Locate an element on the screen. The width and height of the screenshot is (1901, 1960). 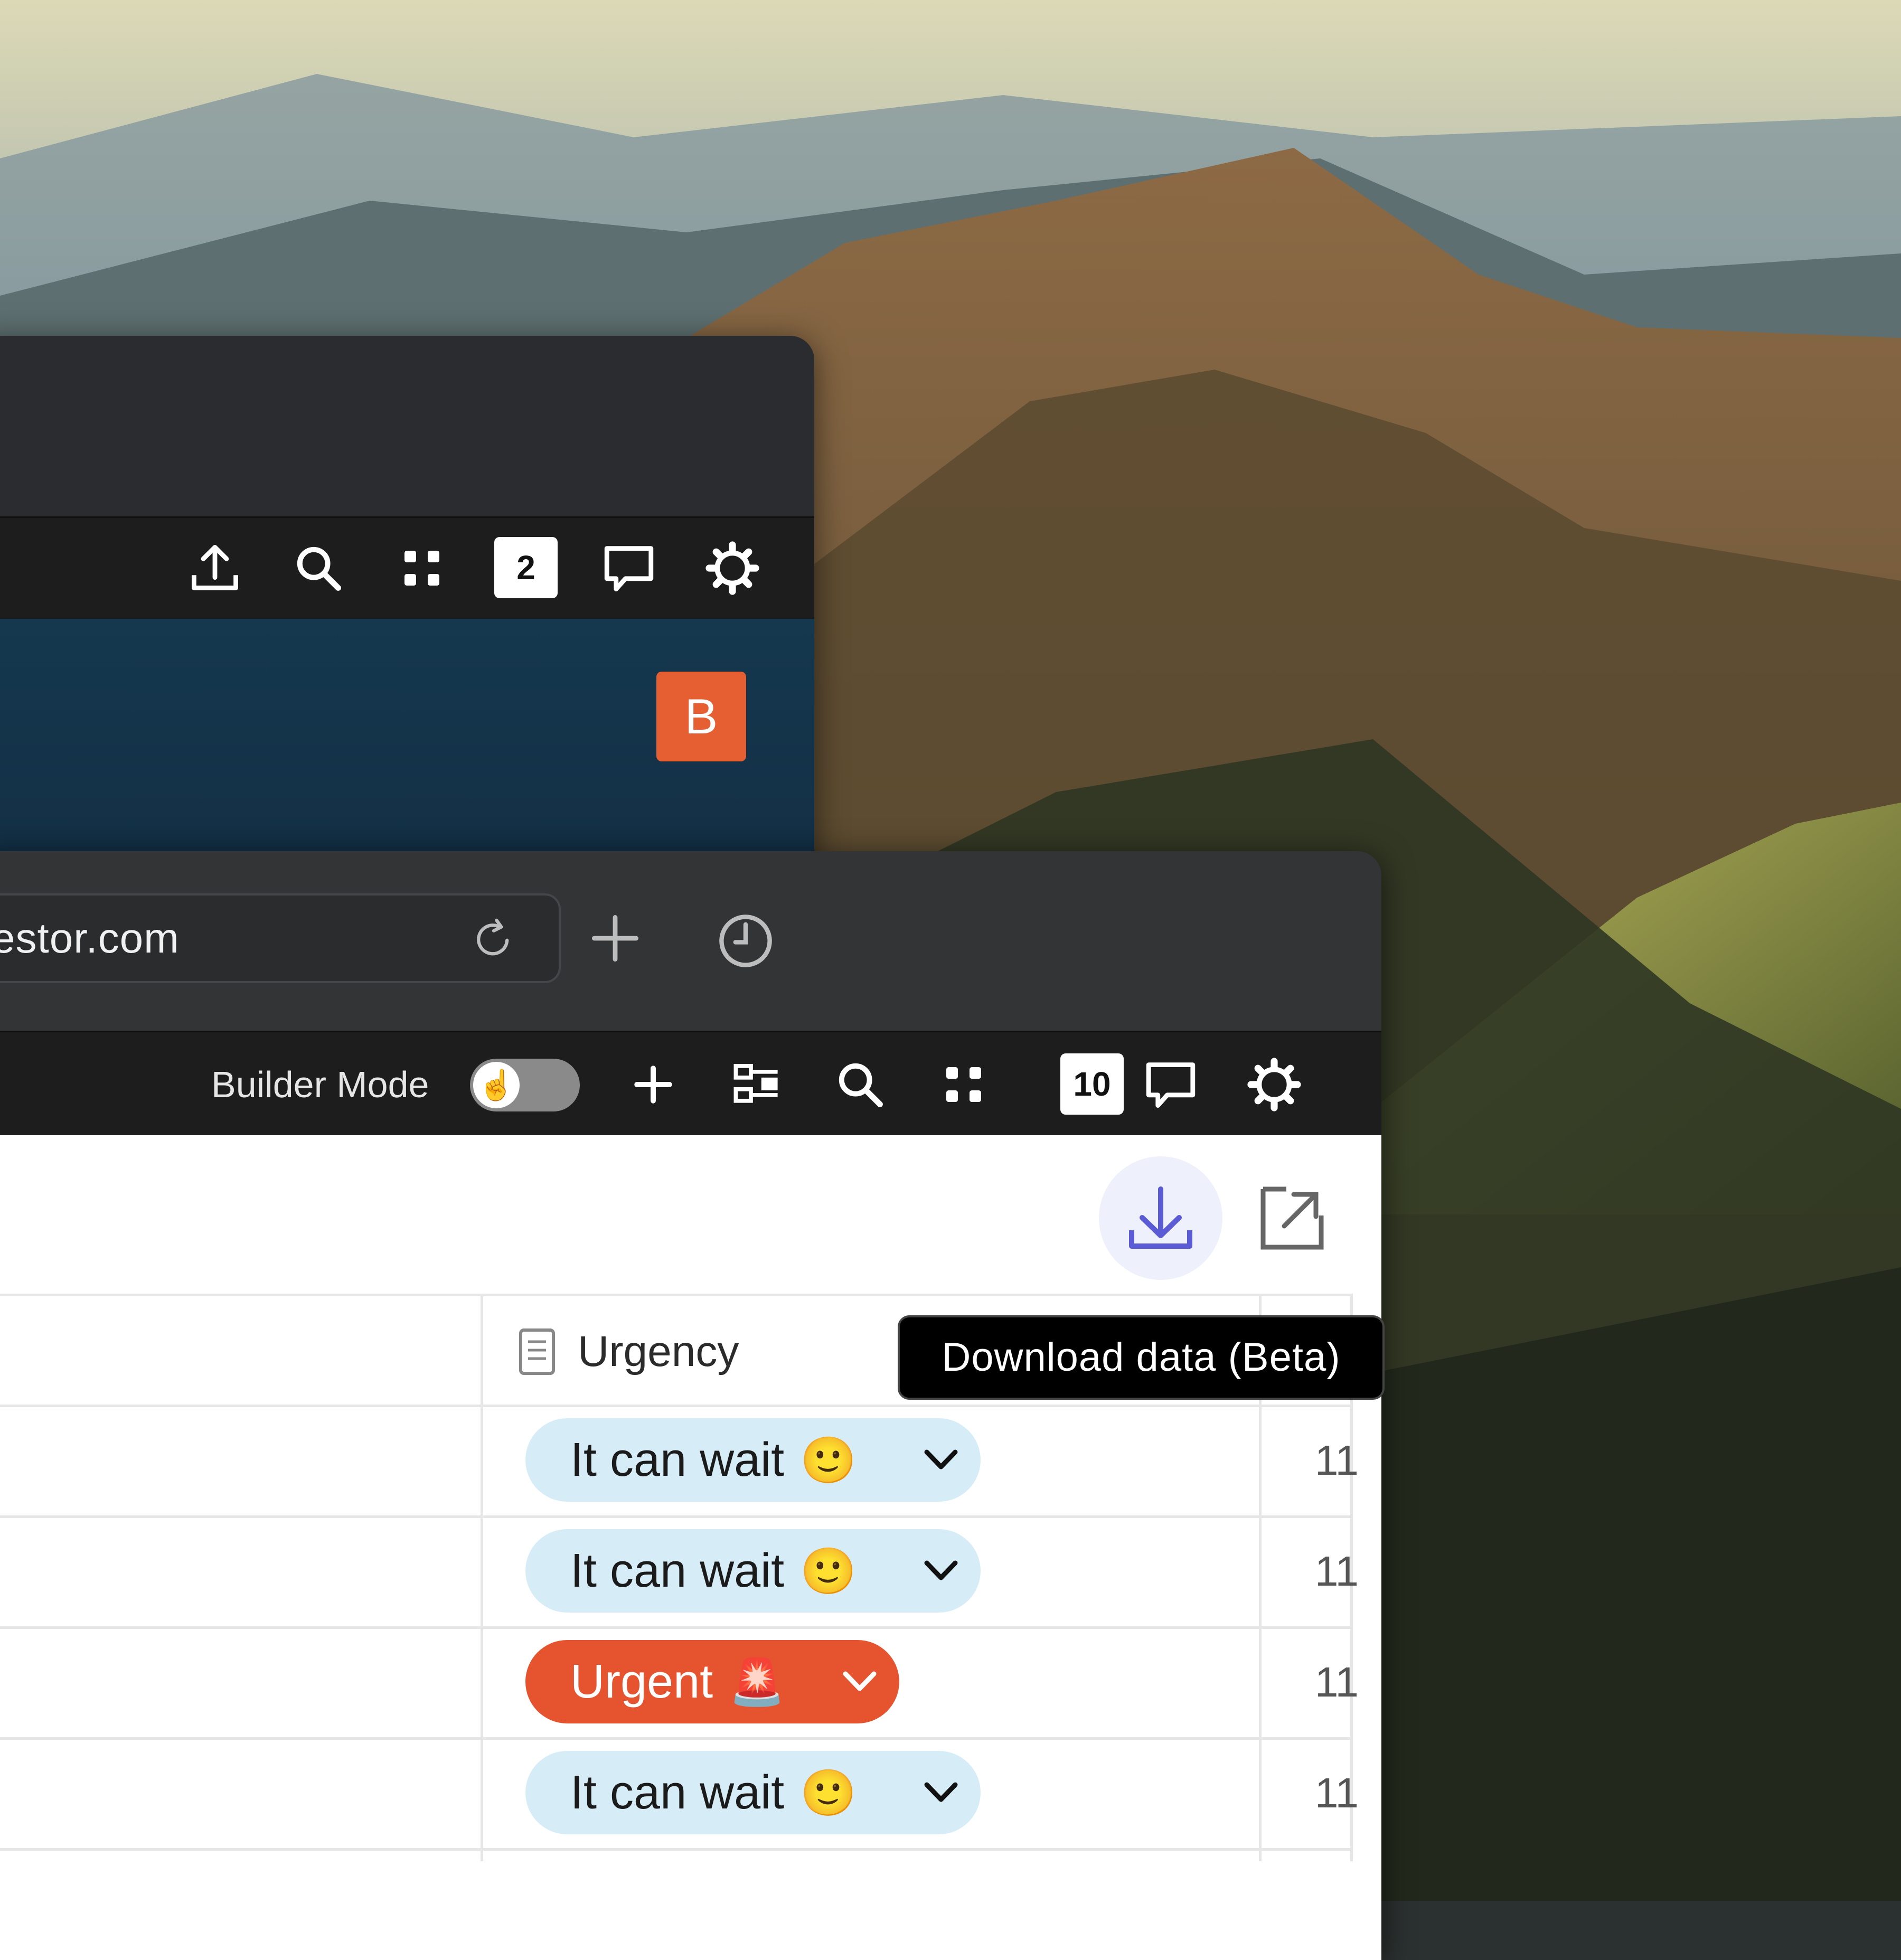
layout-builder-icon is located at coordinates (757, 1085).